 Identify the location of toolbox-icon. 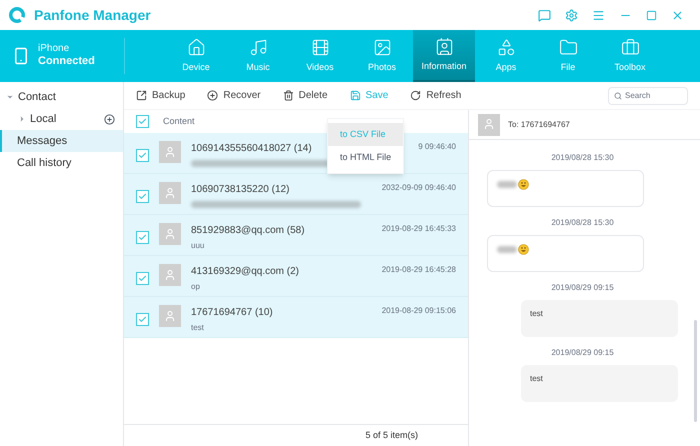
(630, 47).